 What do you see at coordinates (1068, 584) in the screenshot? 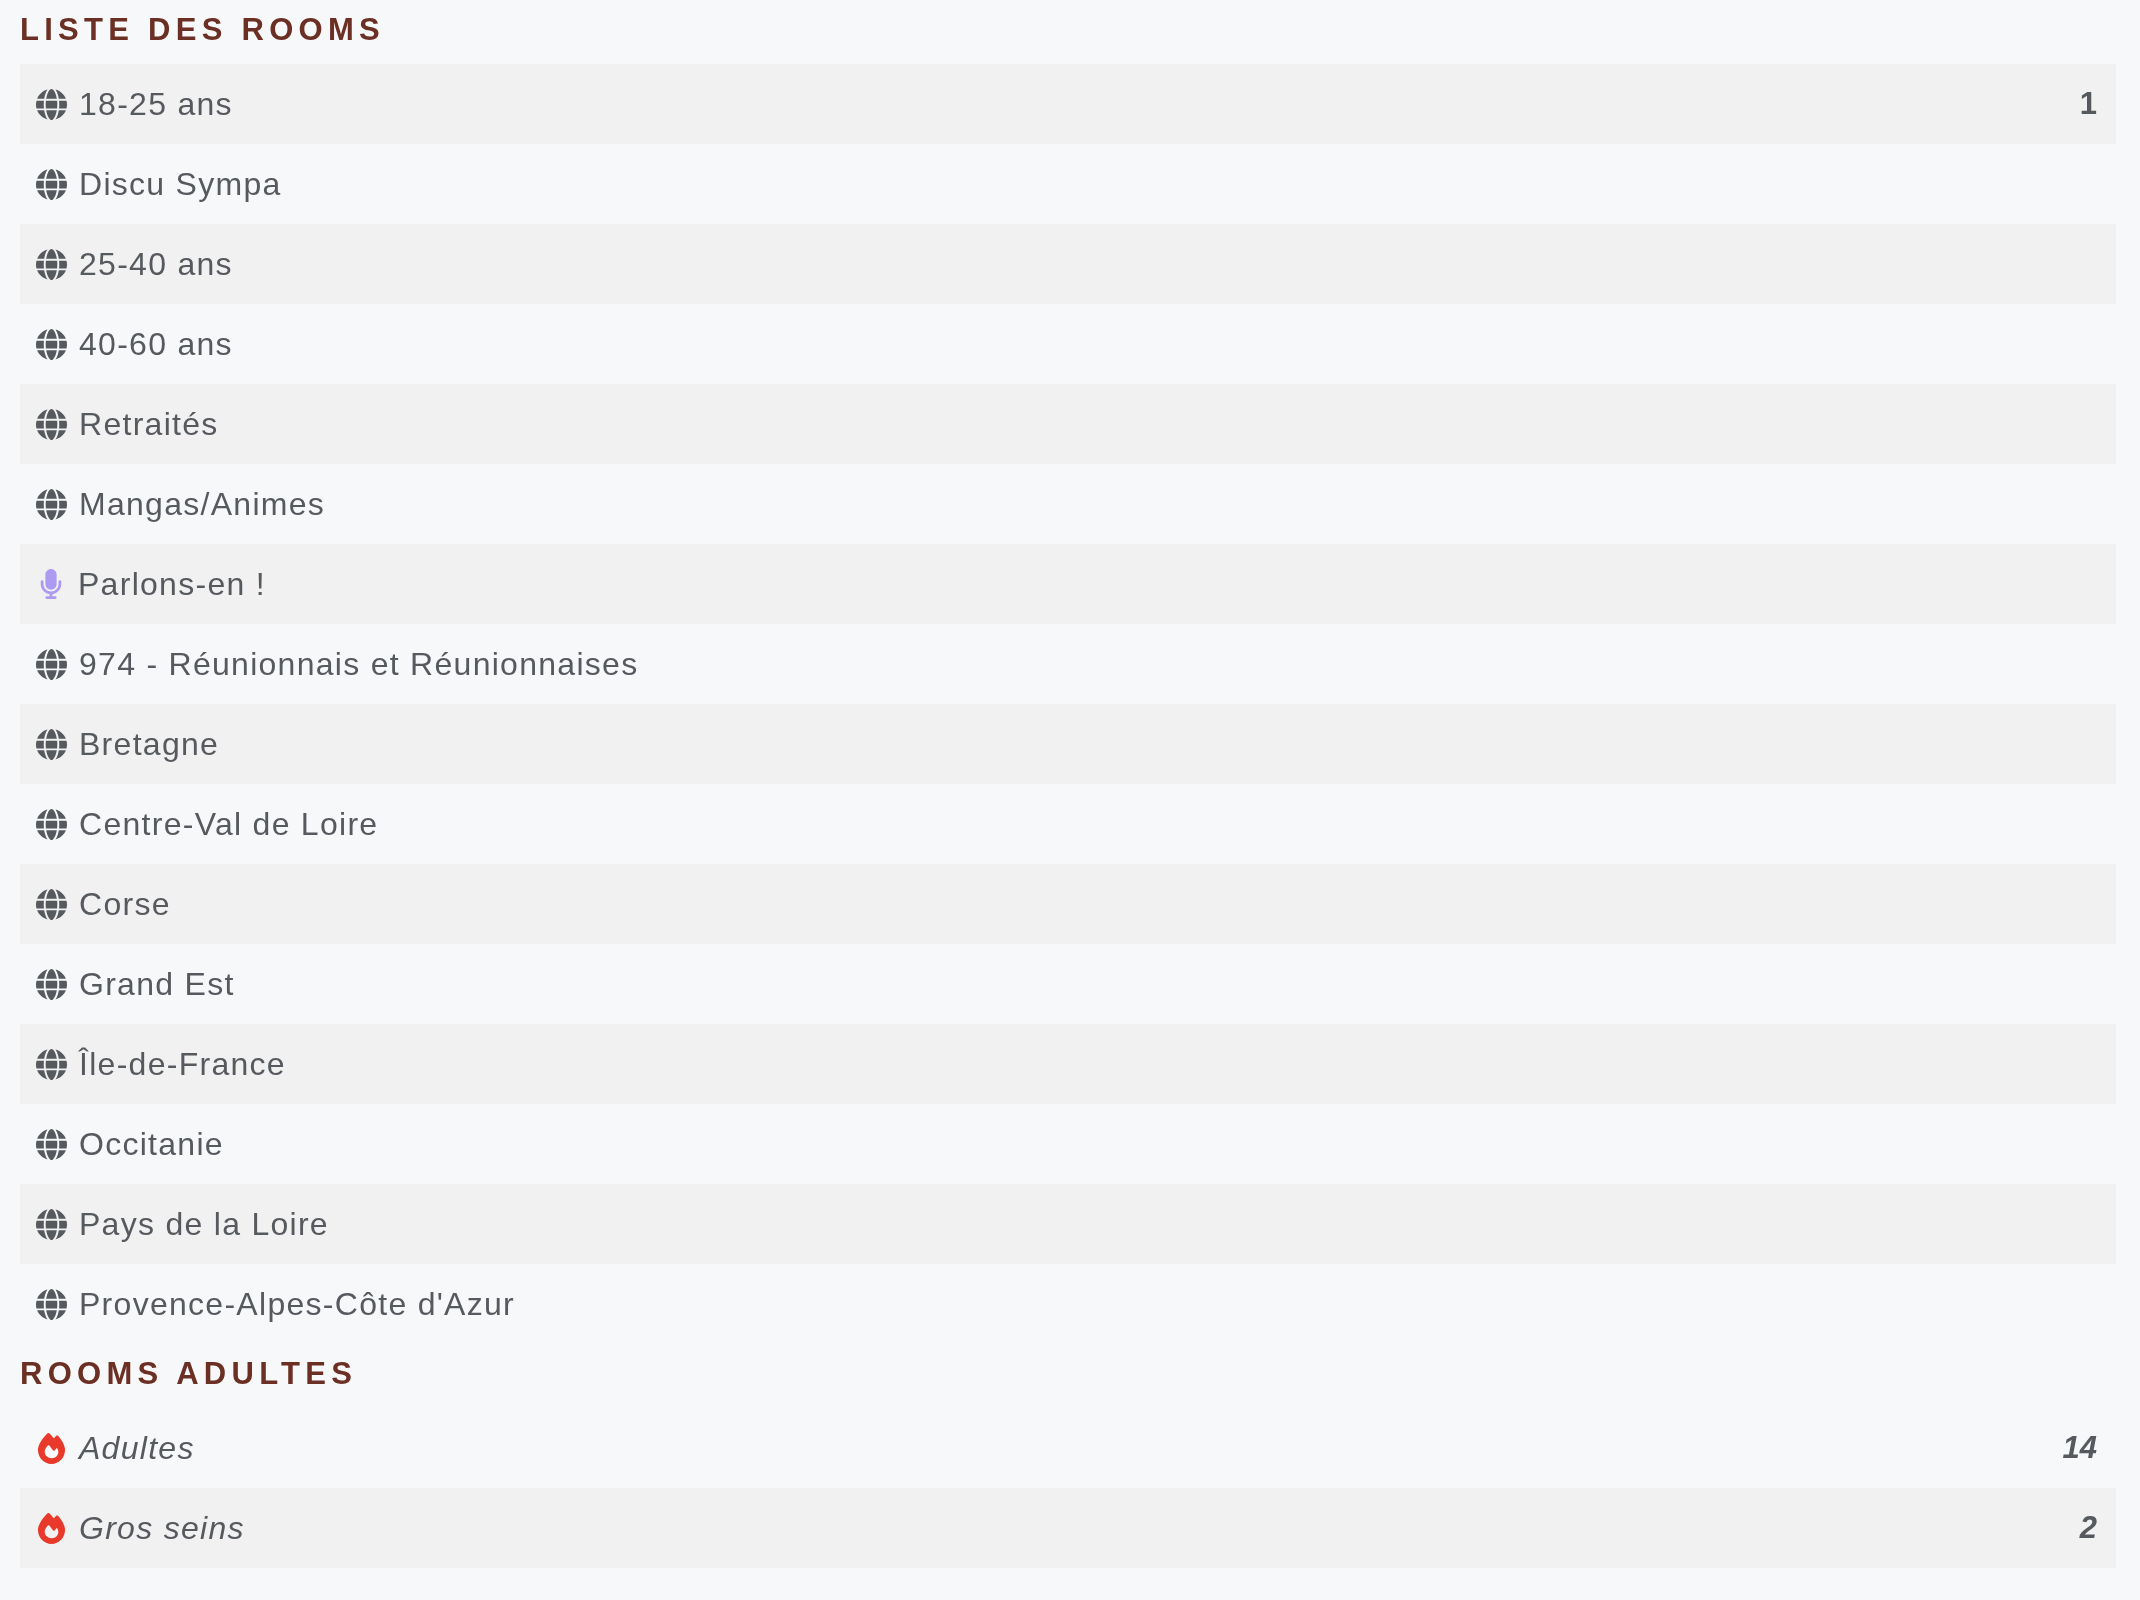
I see `room-item: Parlons-en !` at bounding box center [1068, 584].